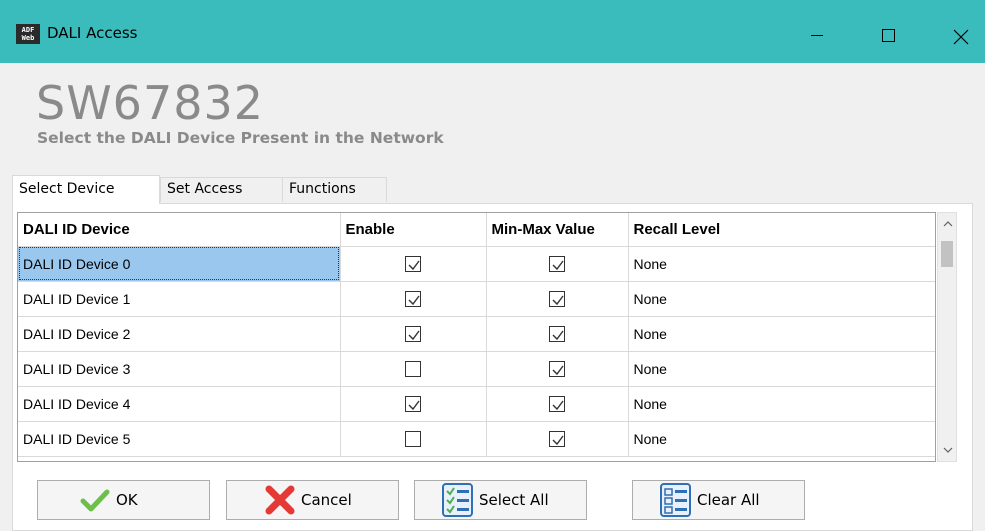  I want to click on table-row: DALI ID Device 1 None, so click(476, 299).